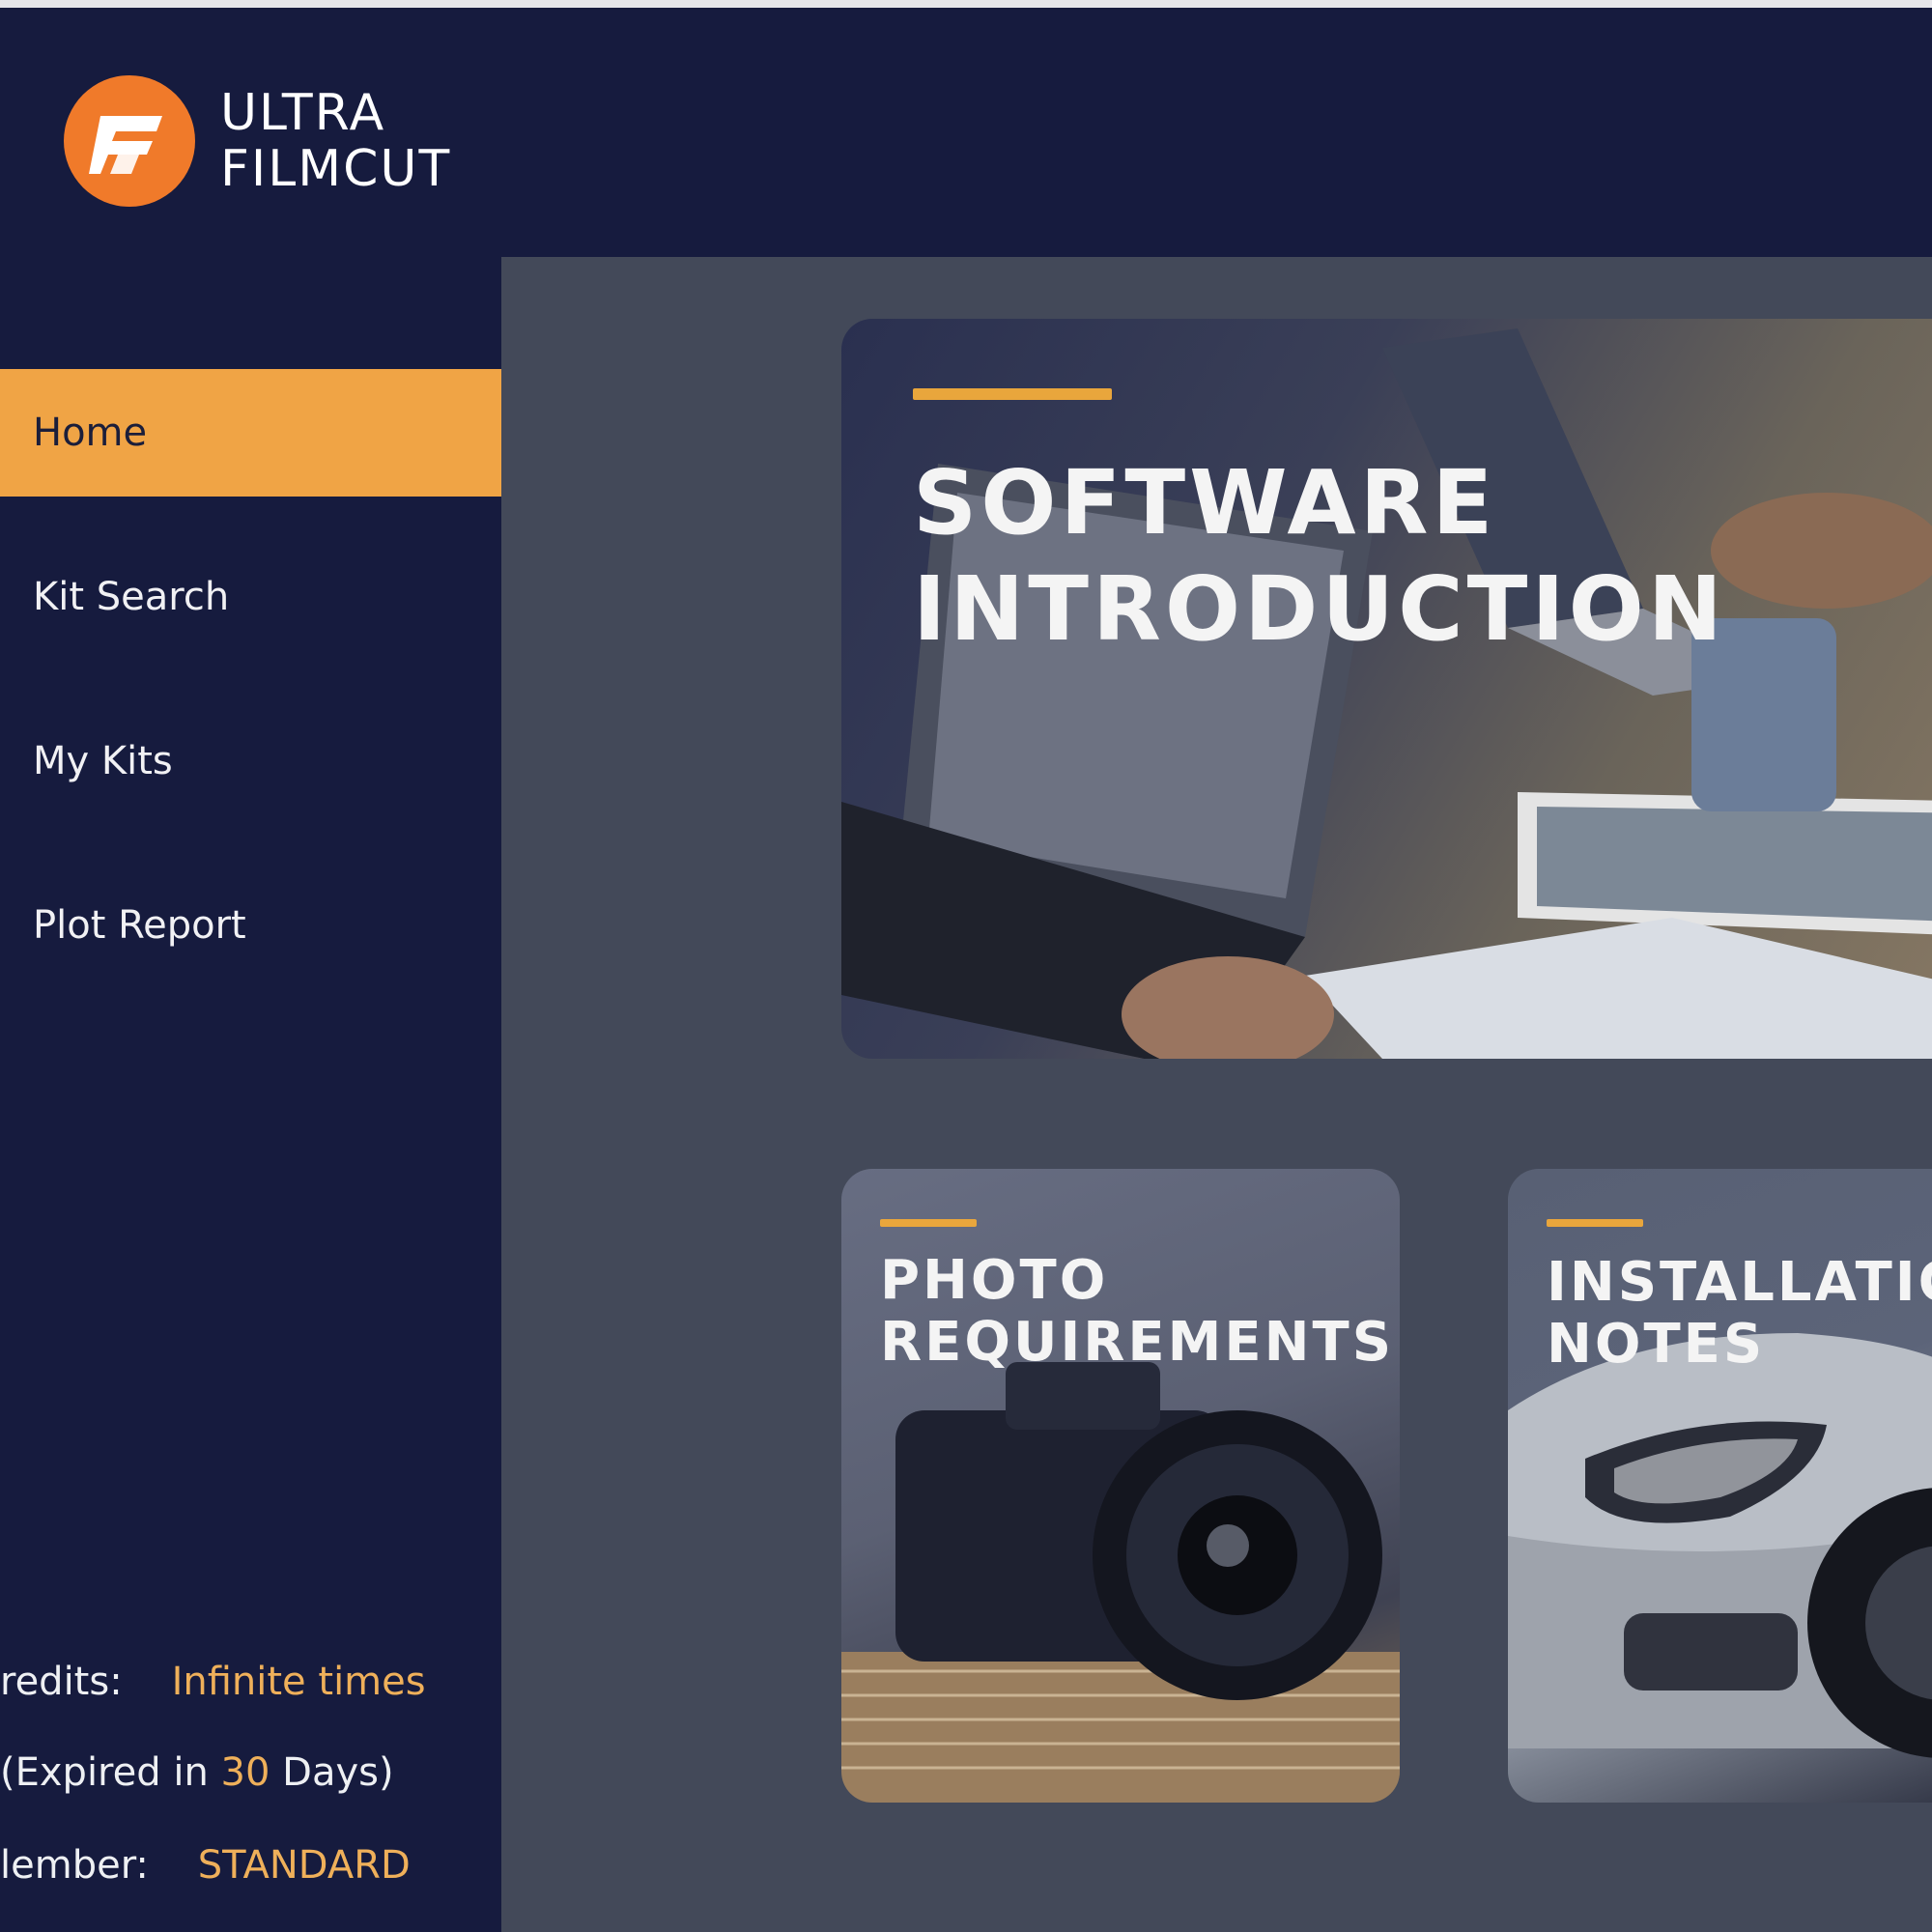 The width and height of the screenshot is (1932, 1932). I want to click on expiry-prefix: (Expired in, so click(110, 1772).